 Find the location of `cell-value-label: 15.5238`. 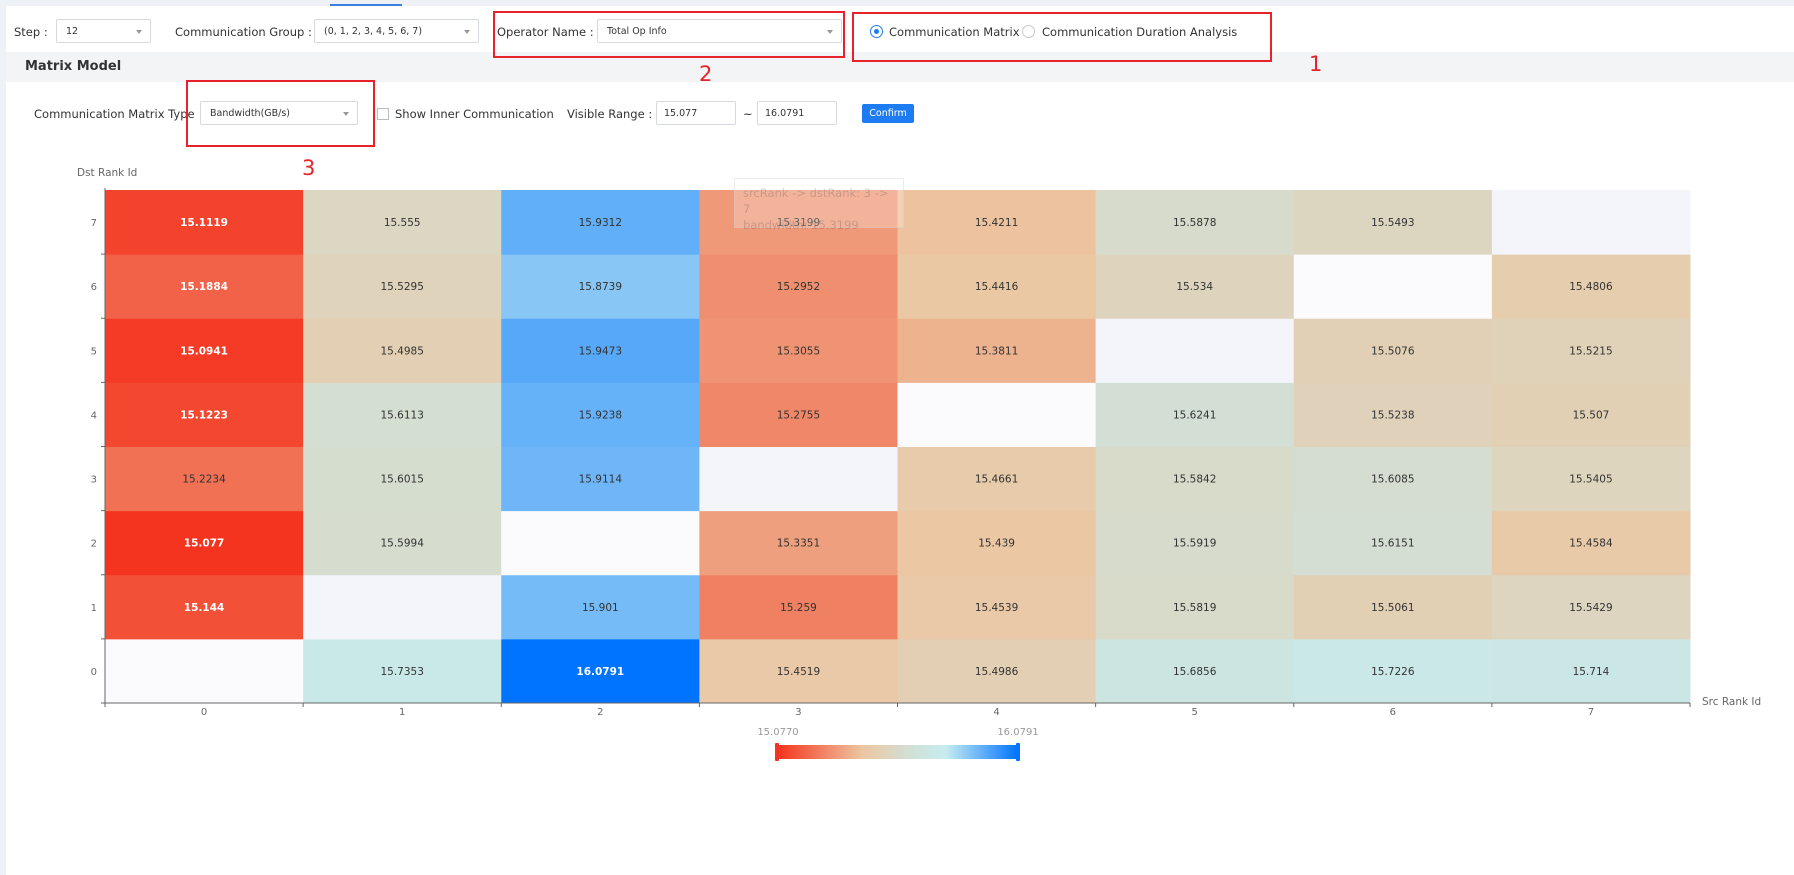

cell-value-label: 15.5238 is located at coordinates (1392, 415).